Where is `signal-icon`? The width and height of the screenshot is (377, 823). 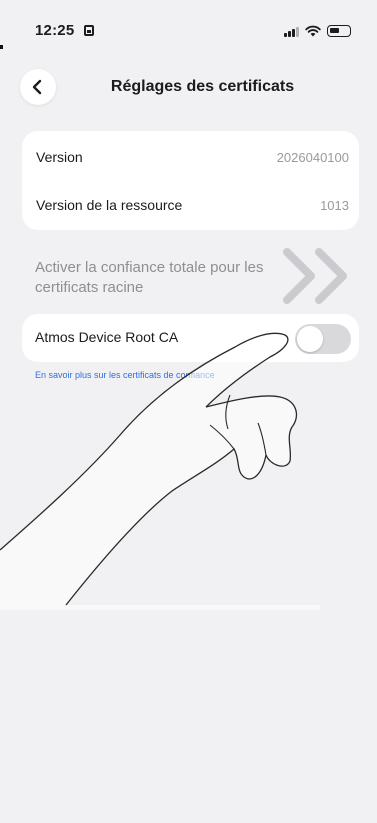 signal-icon is located at coordinates (291, 31).